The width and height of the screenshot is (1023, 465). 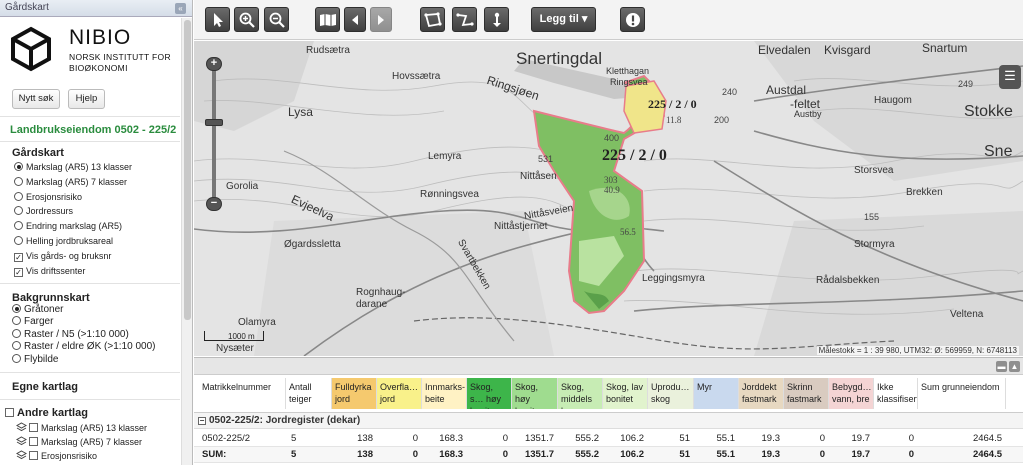 What do you see at coordinates (43, 211) in the screenshot?
I see `gardskart-option: Jordressurs` at bounding box center [43, 211].